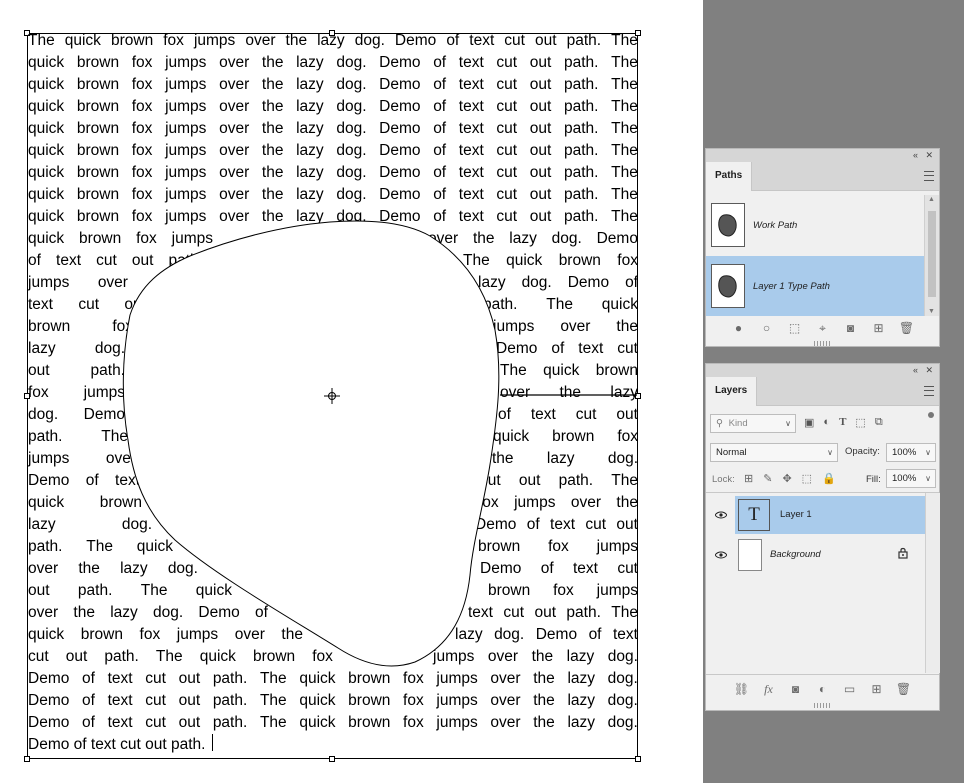 The height and width of the screenshot is (783, 964). I want to click on lock-position-icon: ✥, so click(786, 478).